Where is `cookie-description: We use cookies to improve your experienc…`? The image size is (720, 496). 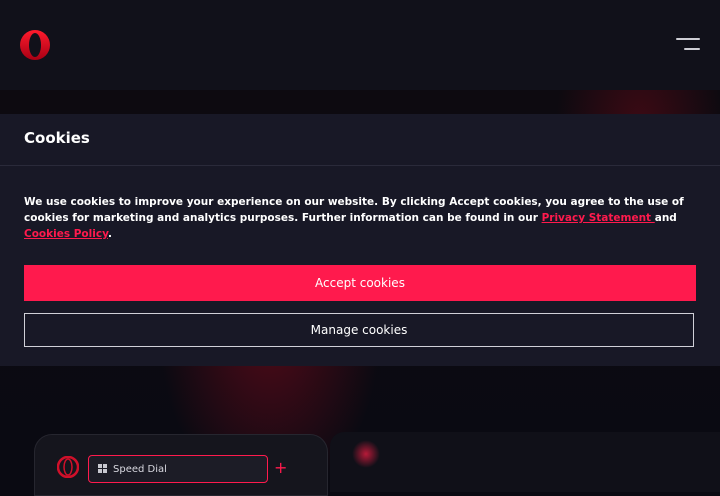
cookie-description: We use cookies to improve your experienc… is located at coordinates (362, 218).